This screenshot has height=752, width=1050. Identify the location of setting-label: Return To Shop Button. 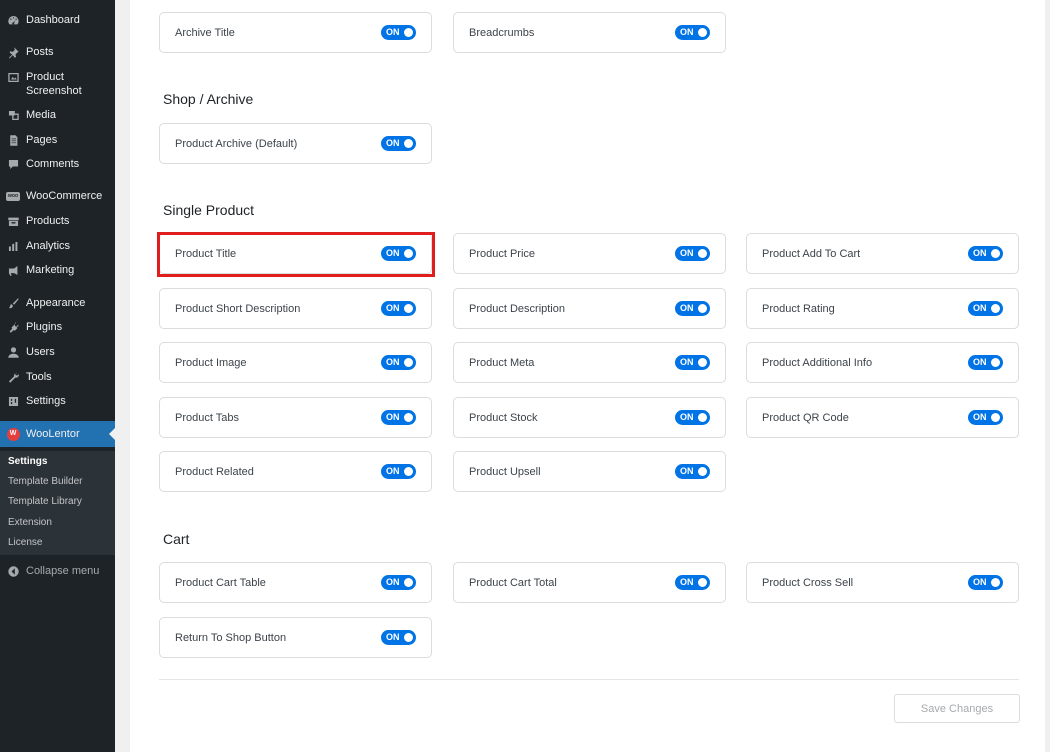
(231, 637).